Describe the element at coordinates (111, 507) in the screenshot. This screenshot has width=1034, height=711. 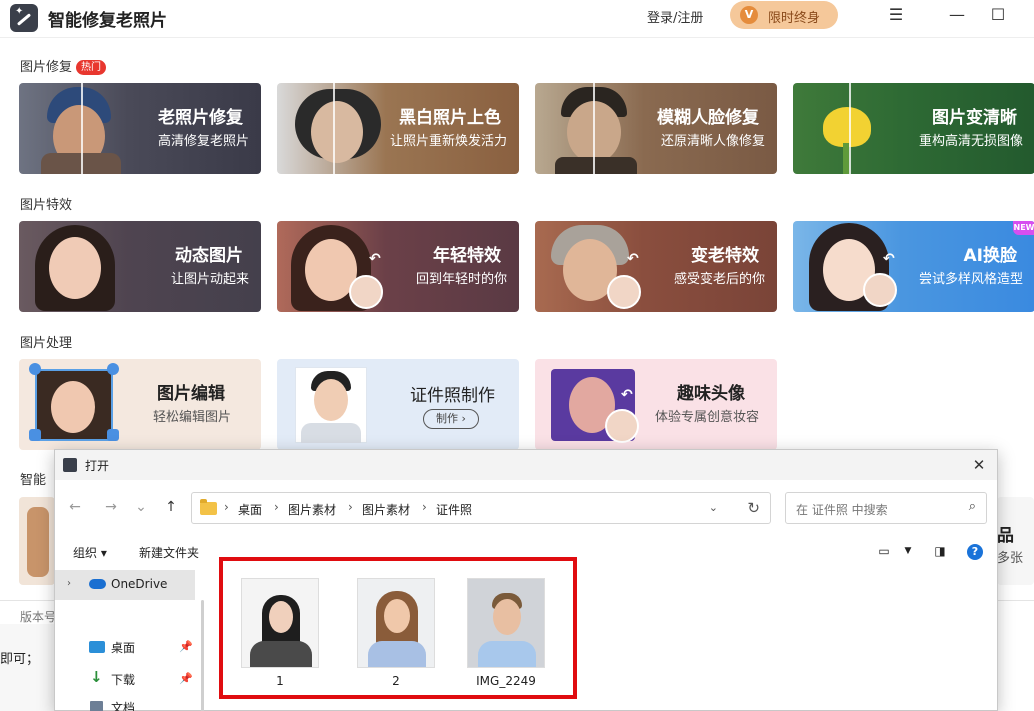
I see `forward-icon: →` at that location.